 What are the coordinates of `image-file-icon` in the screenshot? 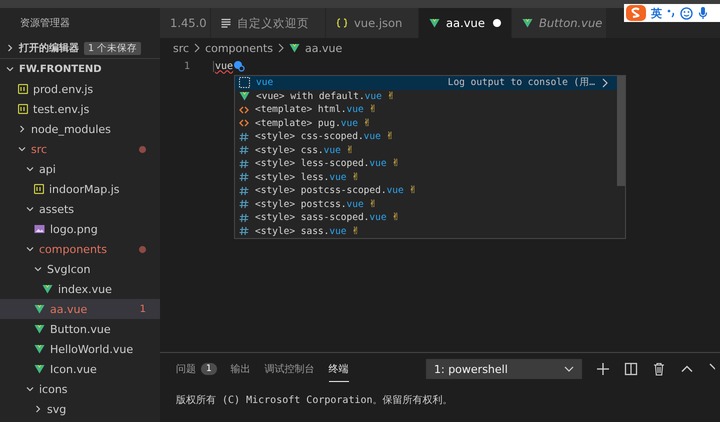 It's located at (39, 229).